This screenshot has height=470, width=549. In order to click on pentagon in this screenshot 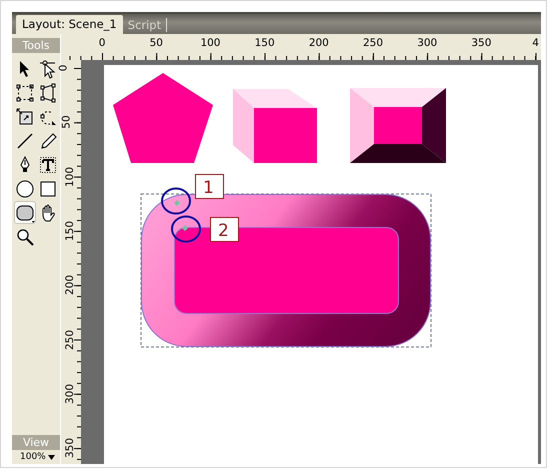, I will do `click(163, 118)`.